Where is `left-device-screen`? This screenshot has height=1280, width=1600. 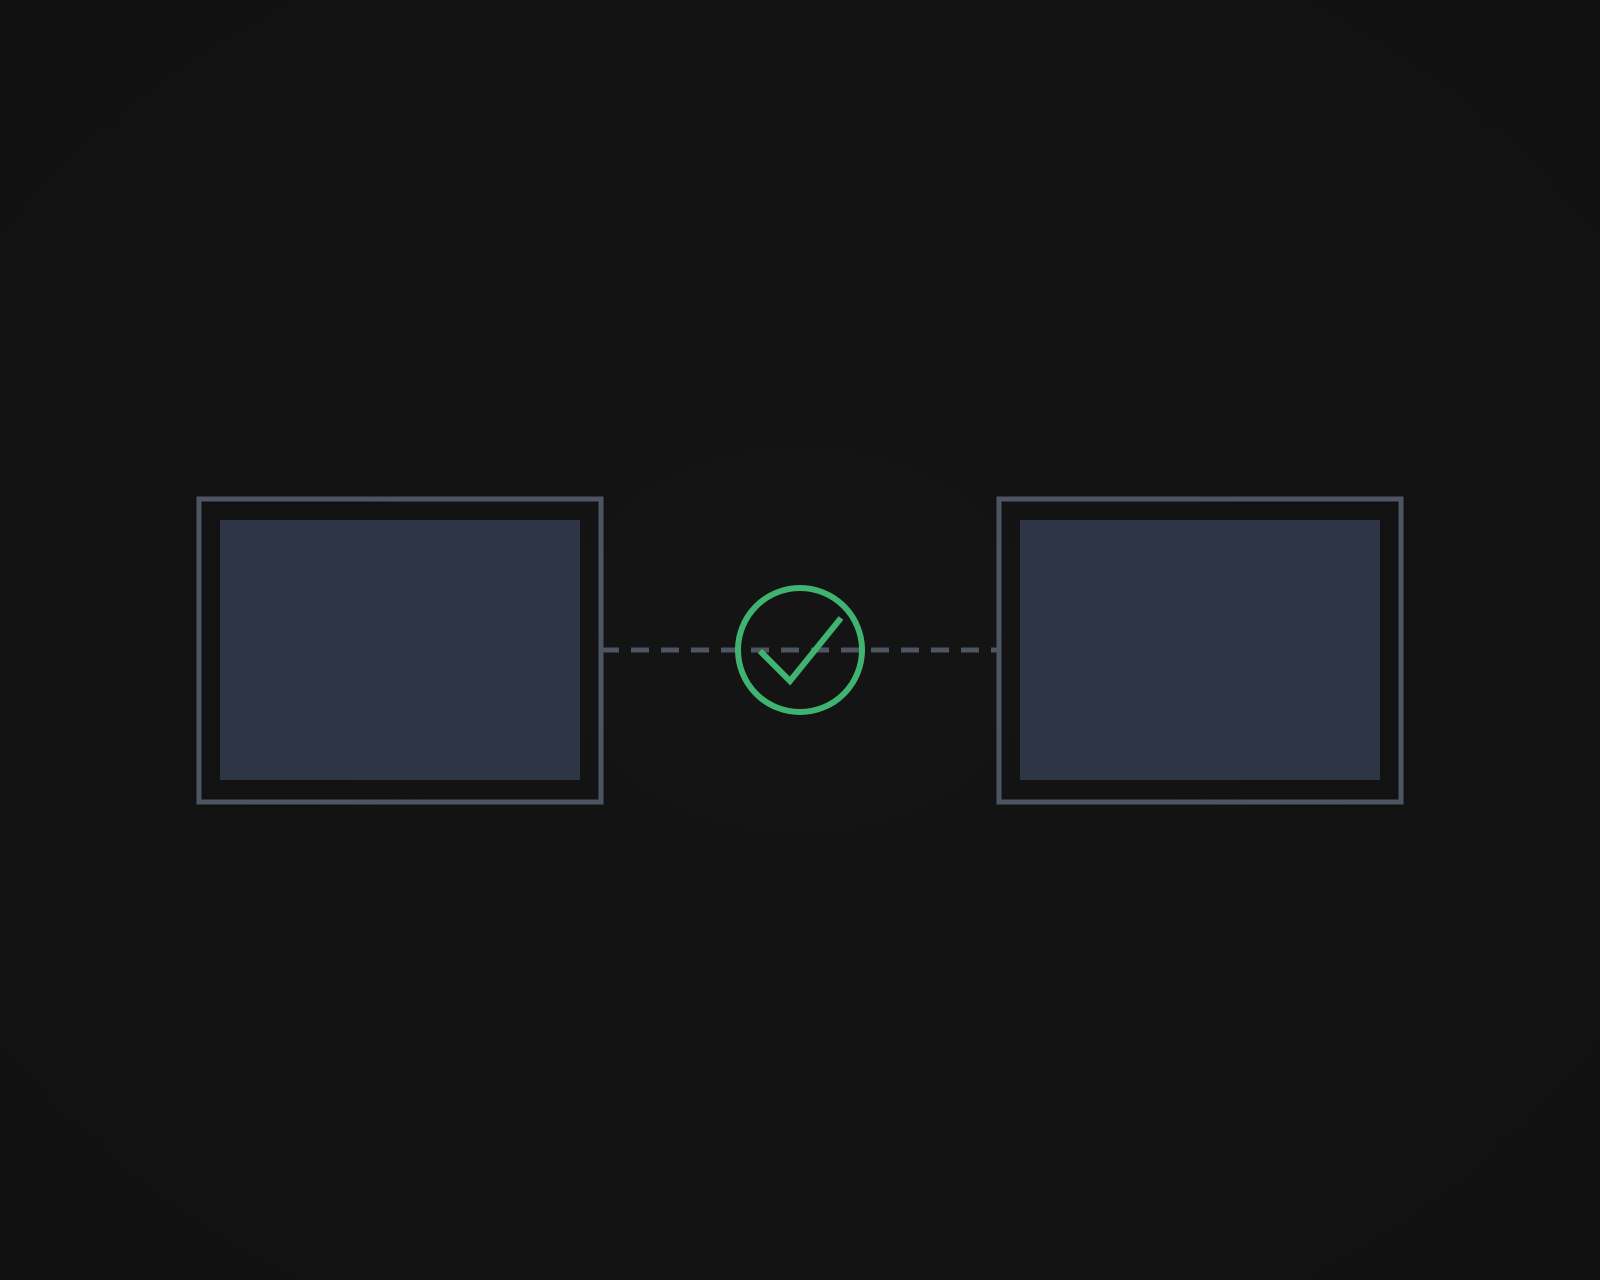
left-device-screen is located at coordinates (400, 650).